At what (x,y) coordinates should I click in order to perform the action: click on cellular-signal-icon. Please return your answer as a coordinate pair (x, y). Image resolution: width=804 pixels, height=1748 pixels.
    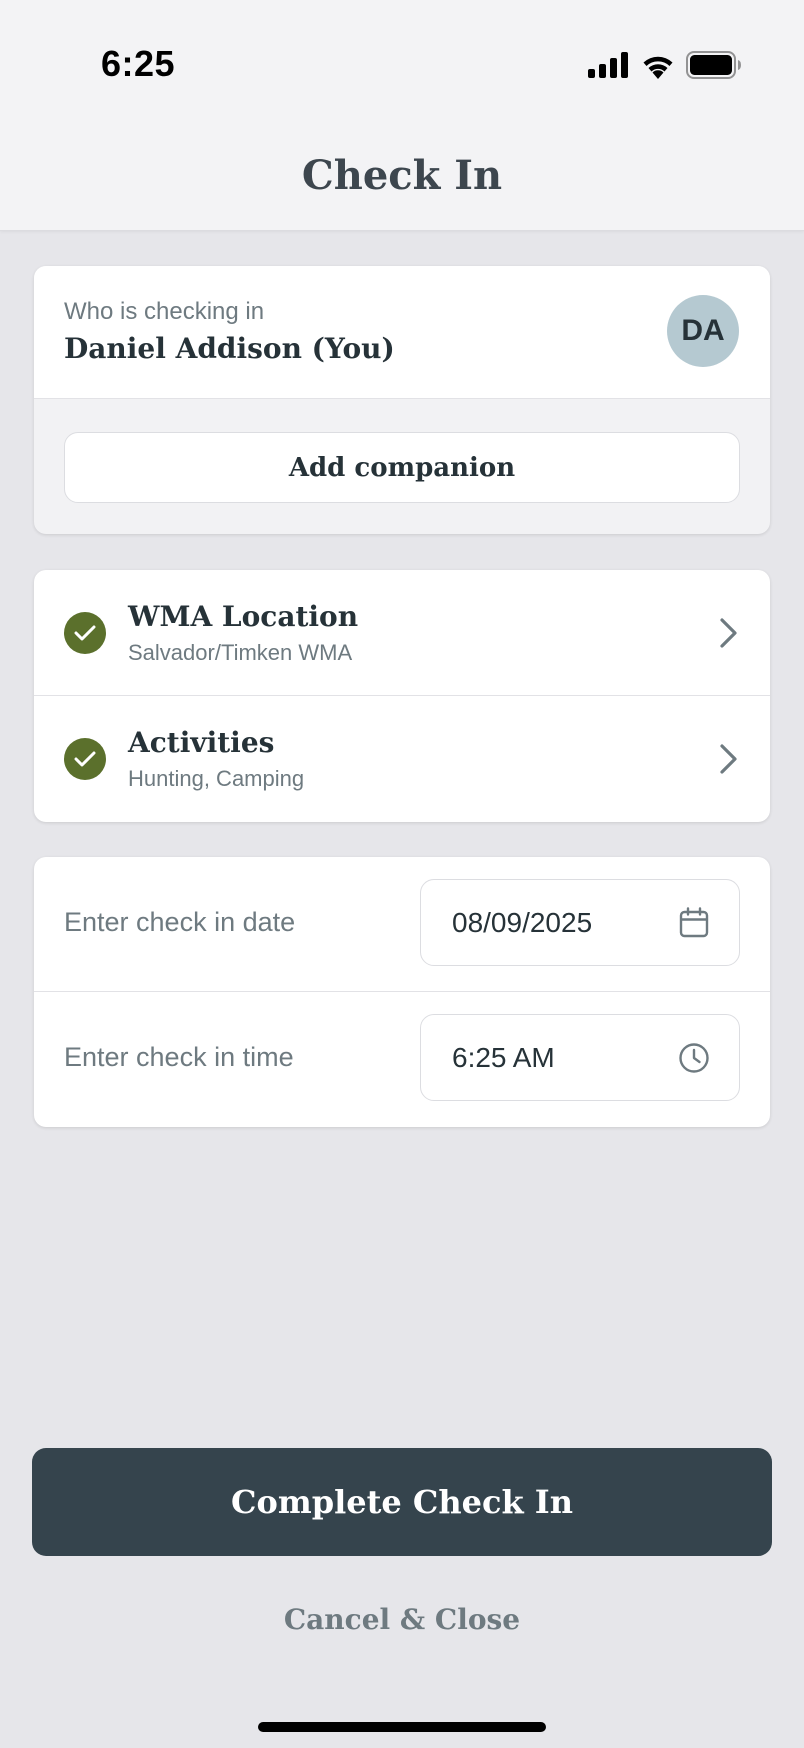
    Looking at the image, I should click on (608, 65).